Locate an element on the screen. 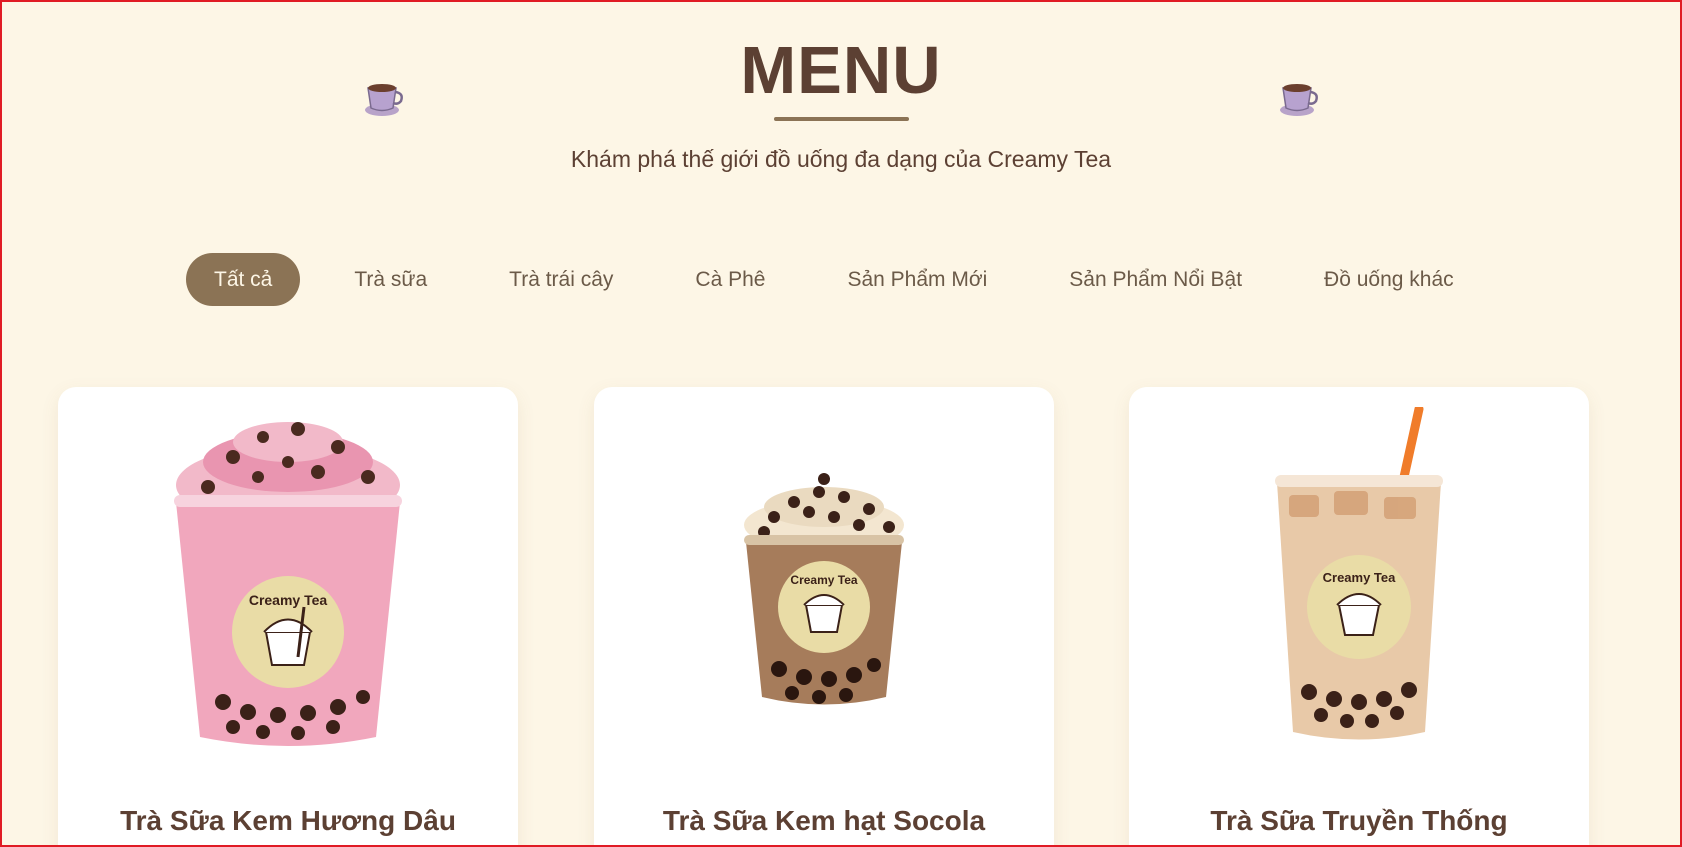 Image resolution: width=1682 pixels, height=847 pixels. product-card: Creamy Tea Trà Sữa Kem hạt Socola is located at coordinates (824, 616).